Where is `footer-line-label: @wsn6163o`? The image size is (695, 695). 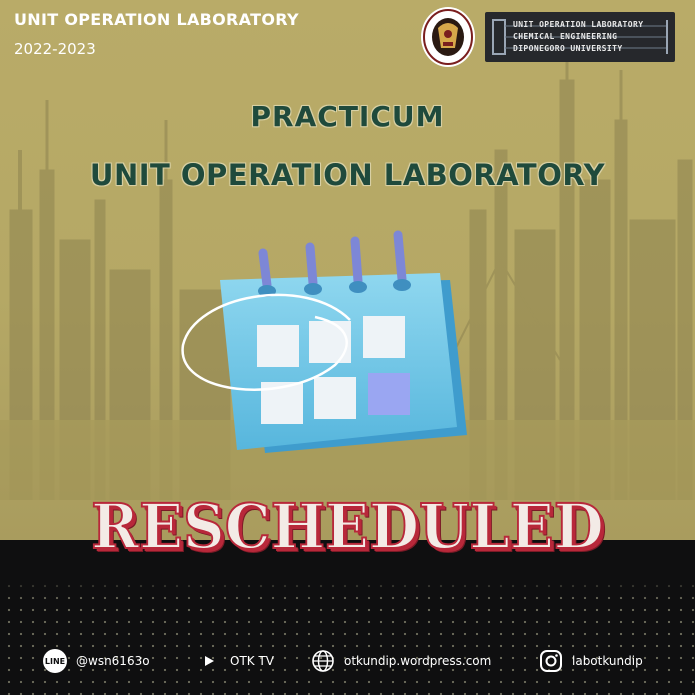
footer-line-label: @wsn6163o is located at coordinates (113, 661).